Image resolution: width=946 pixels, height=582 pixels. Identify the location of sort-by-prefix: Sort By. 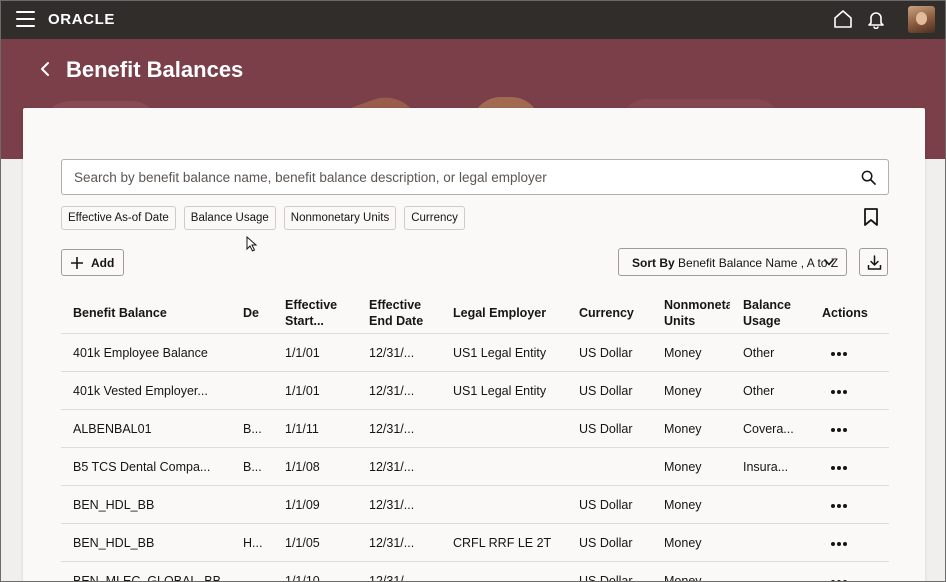
(653, 263).